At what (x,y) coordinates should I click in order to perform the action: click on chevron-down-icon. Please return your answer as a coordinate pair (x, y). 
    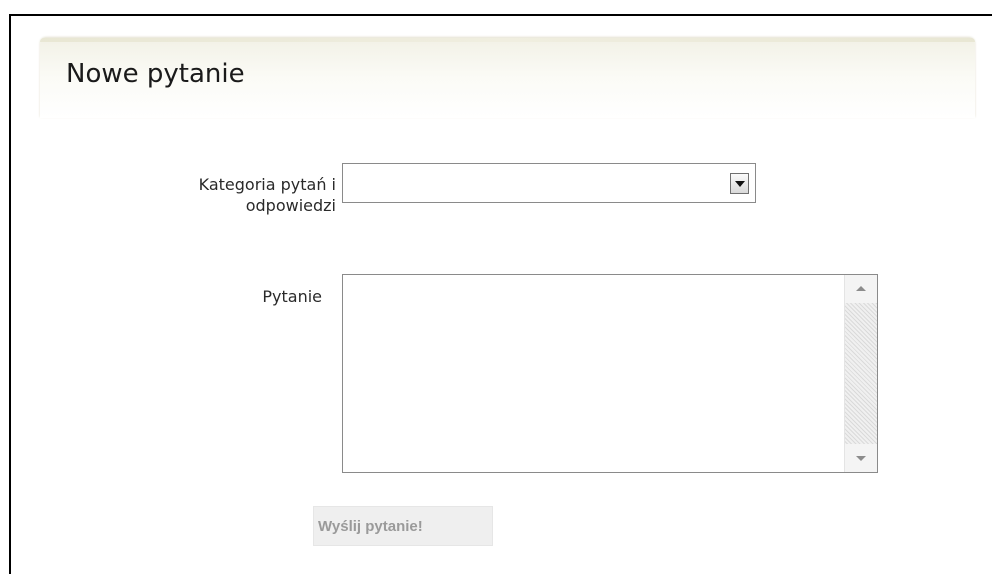
    Looking at the image, I should click on (739, 183).